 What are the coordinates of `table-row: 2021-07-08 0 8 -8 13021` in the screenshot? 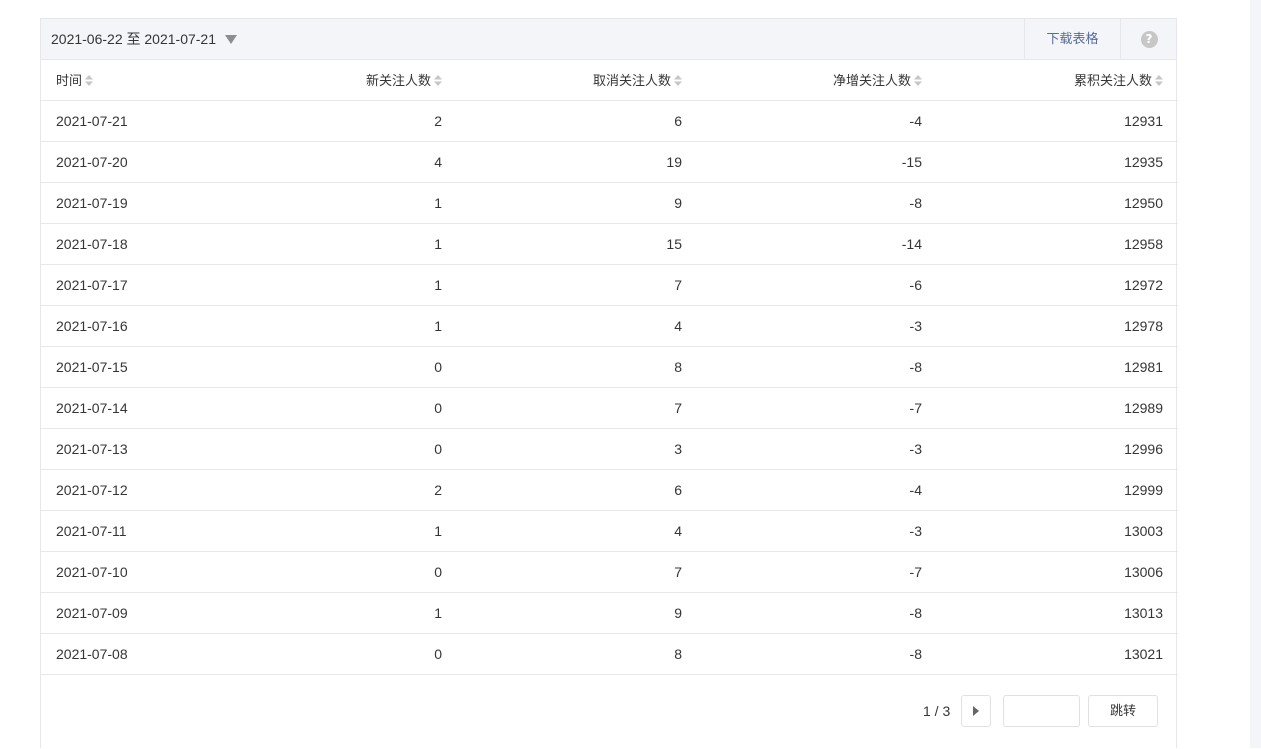 It's located at (609, 654).